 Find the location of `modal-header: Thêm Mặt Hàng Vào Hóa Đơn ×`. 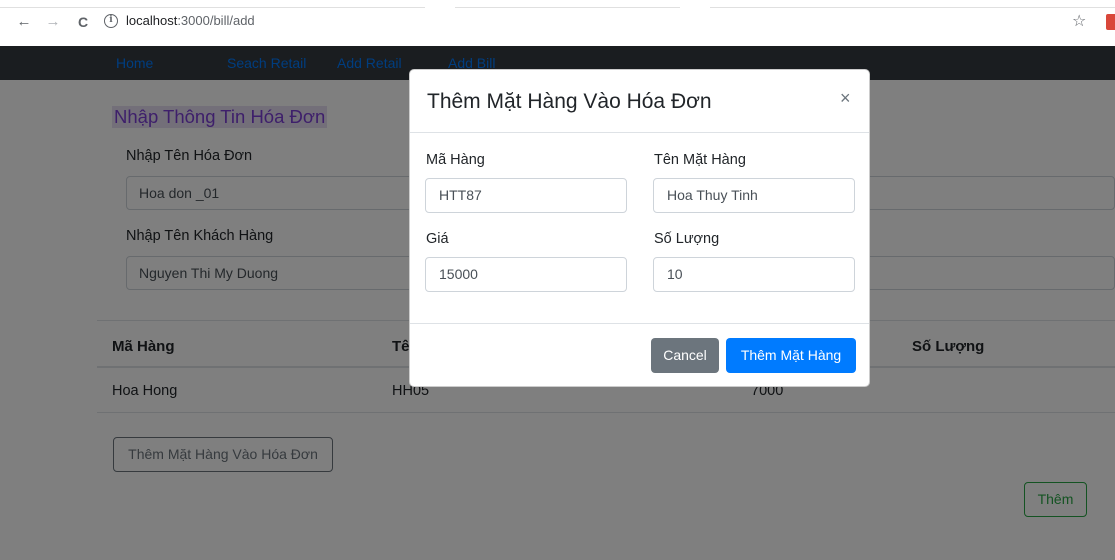

modal-header: Thêm Mặt Hàng Vào Hóa Đơn × is located at coordinates (639, 101).